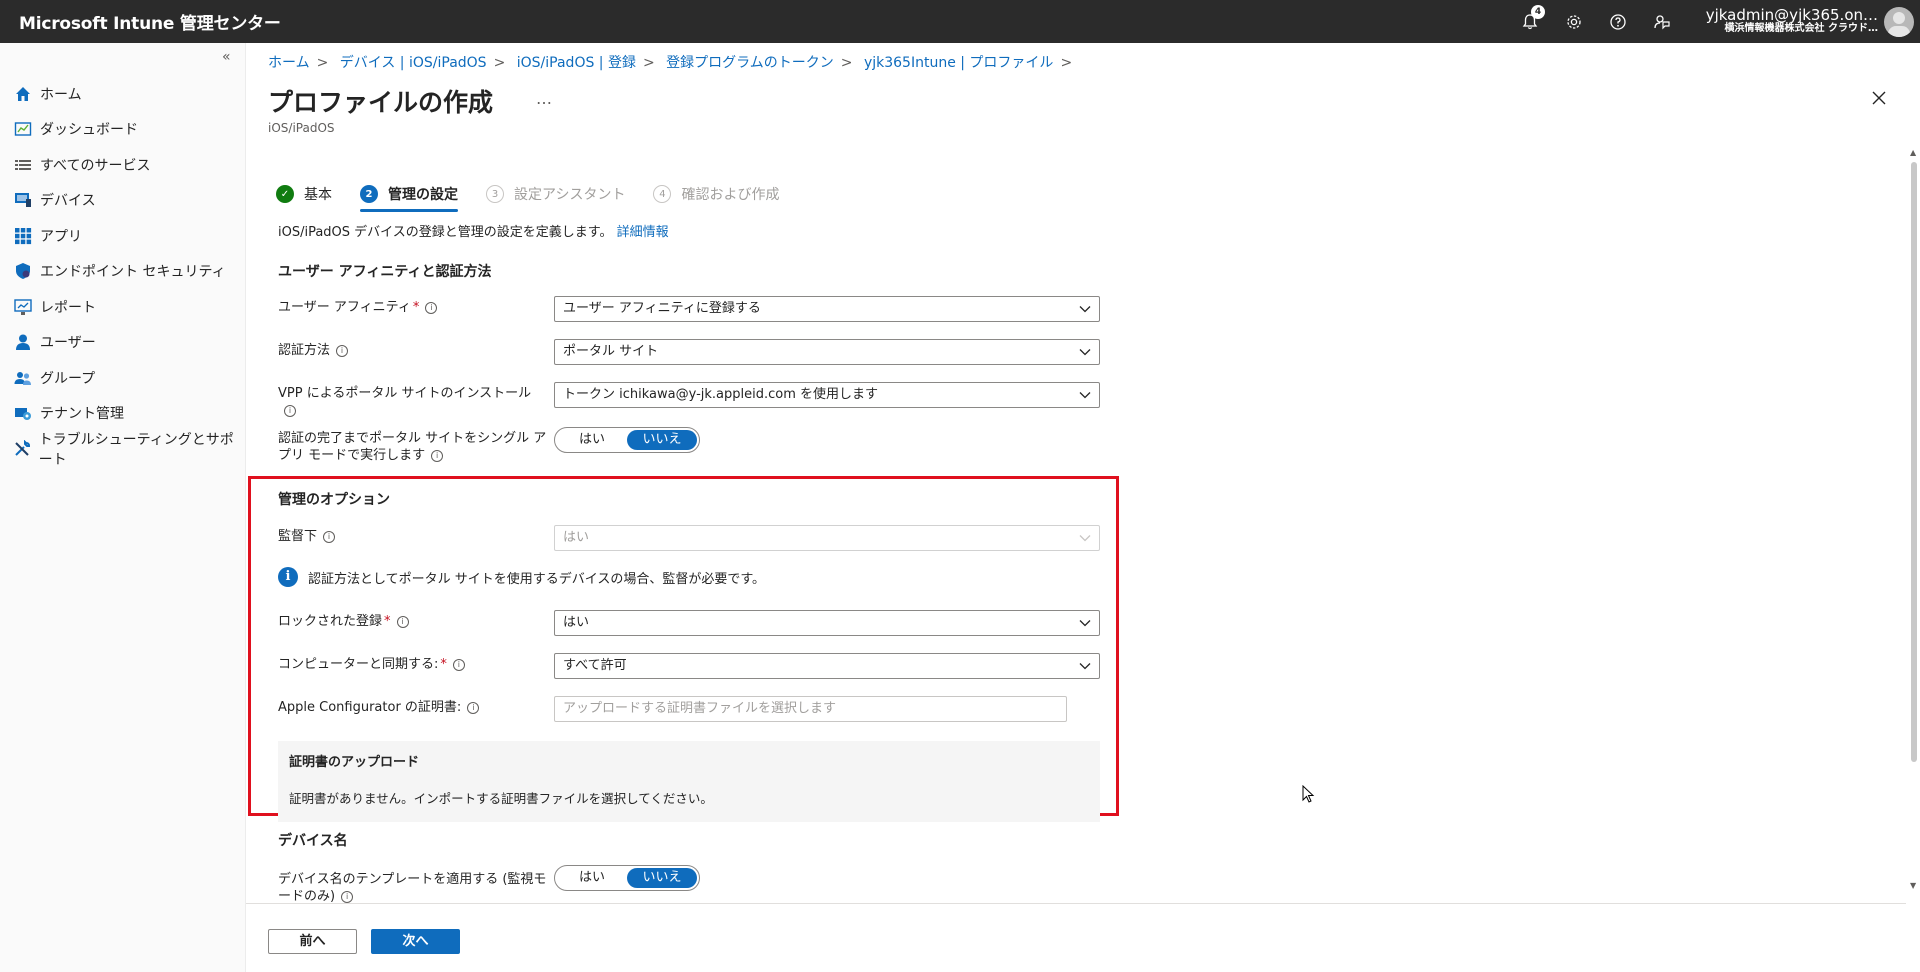 The image size is (1920, 972). I want to click on sidebar-item-users: ユーザー, so click(123, 343).